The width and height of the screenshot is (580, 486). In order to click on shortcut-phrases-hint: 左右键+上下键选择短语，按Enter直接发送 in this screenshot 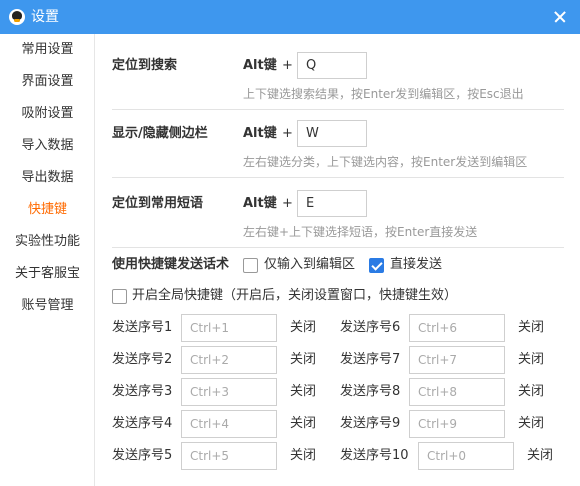, I will do `click(360, 232)`.